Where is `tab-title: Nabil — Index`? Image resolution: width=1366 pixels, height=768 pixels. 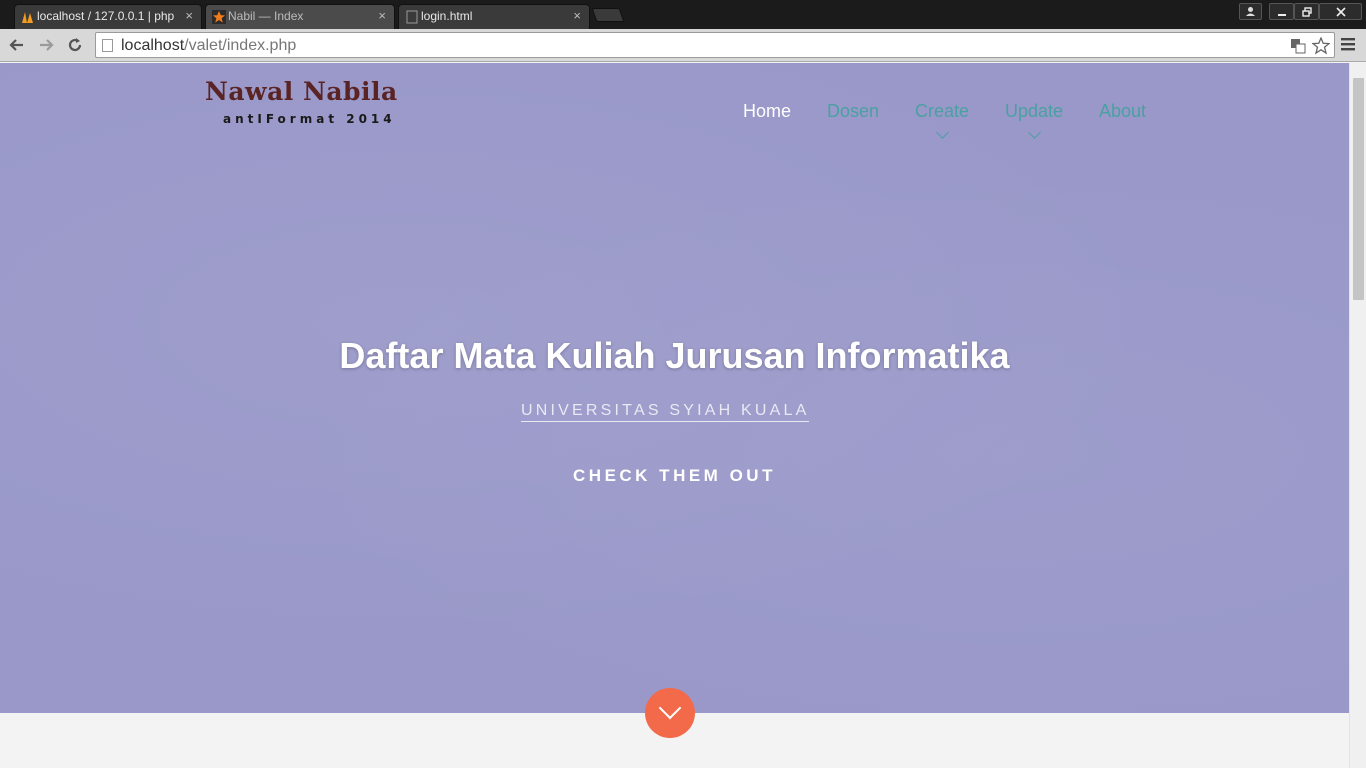 tab-title: Nabil — Index is located at coordinates (266, 16).